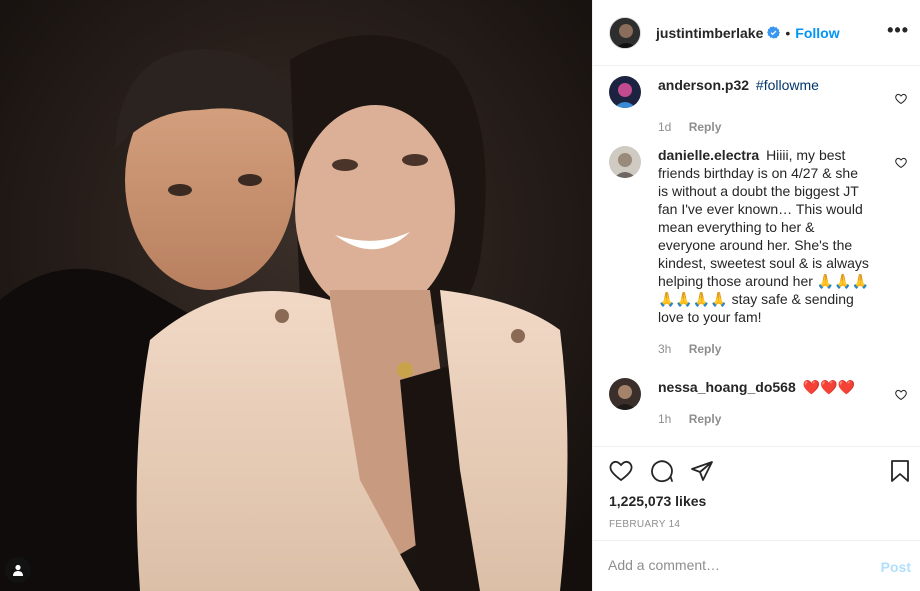  I want to click on comment-item: anderson.p32 #followme 1d Reply, so click(759, 106).